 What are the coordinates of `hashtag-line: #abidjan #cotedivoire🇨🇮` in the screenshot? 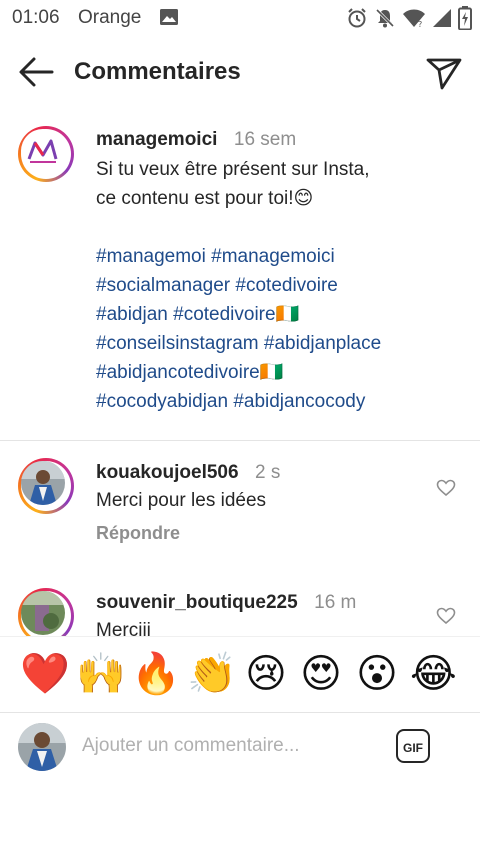 It's located at (281, 314).